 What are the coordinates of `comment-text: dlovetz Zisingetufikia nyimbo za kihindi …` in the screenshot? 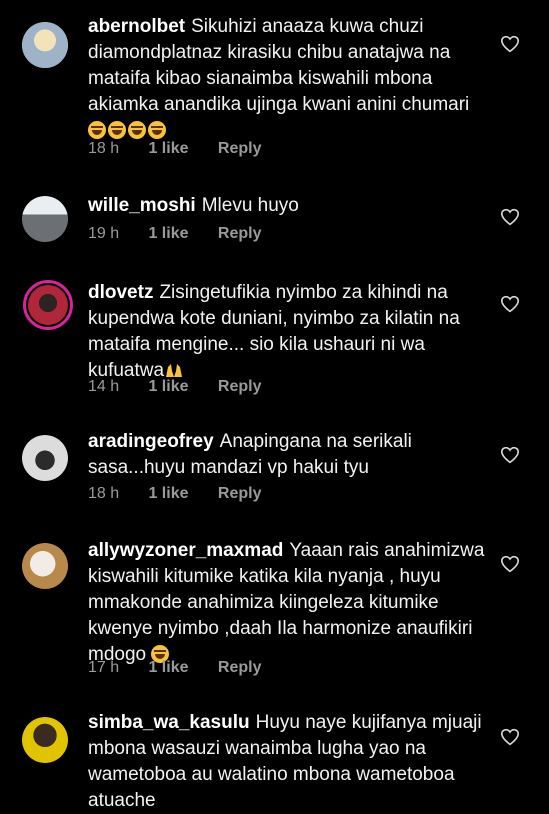 It's located at (290, 332).